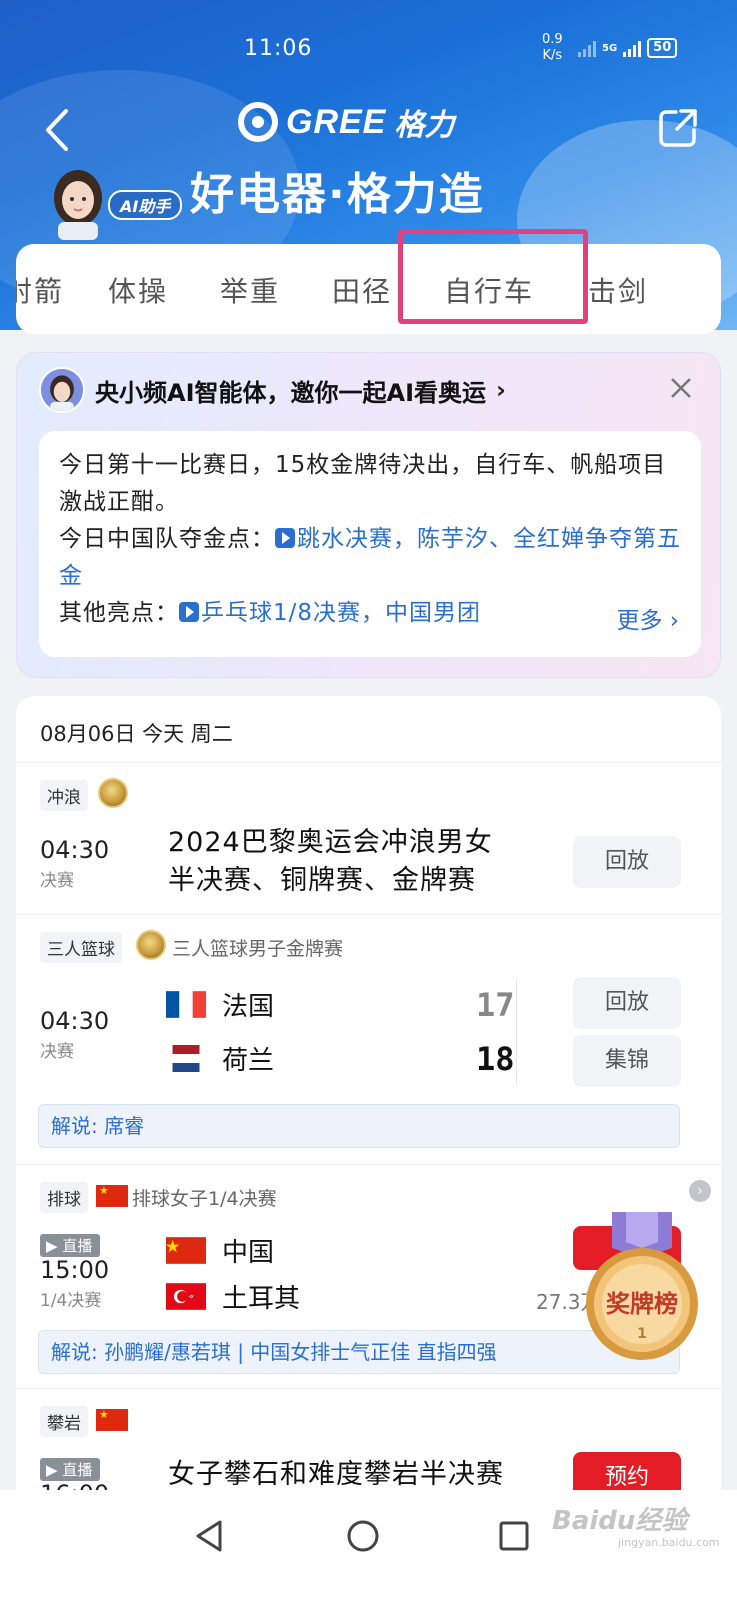 This screenshot has width=737, height=1600. What do you see at coordinates (64, 1197) in the screenshot?
I see `sport-tag: 排球` at bounding box center [64, 1197].